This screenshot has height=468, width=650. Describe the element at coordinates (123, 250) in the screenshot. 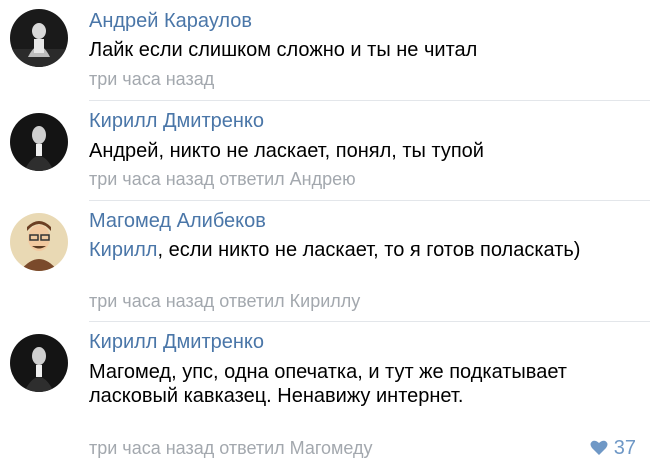

I see `mention-link: Кирилл` at that location.